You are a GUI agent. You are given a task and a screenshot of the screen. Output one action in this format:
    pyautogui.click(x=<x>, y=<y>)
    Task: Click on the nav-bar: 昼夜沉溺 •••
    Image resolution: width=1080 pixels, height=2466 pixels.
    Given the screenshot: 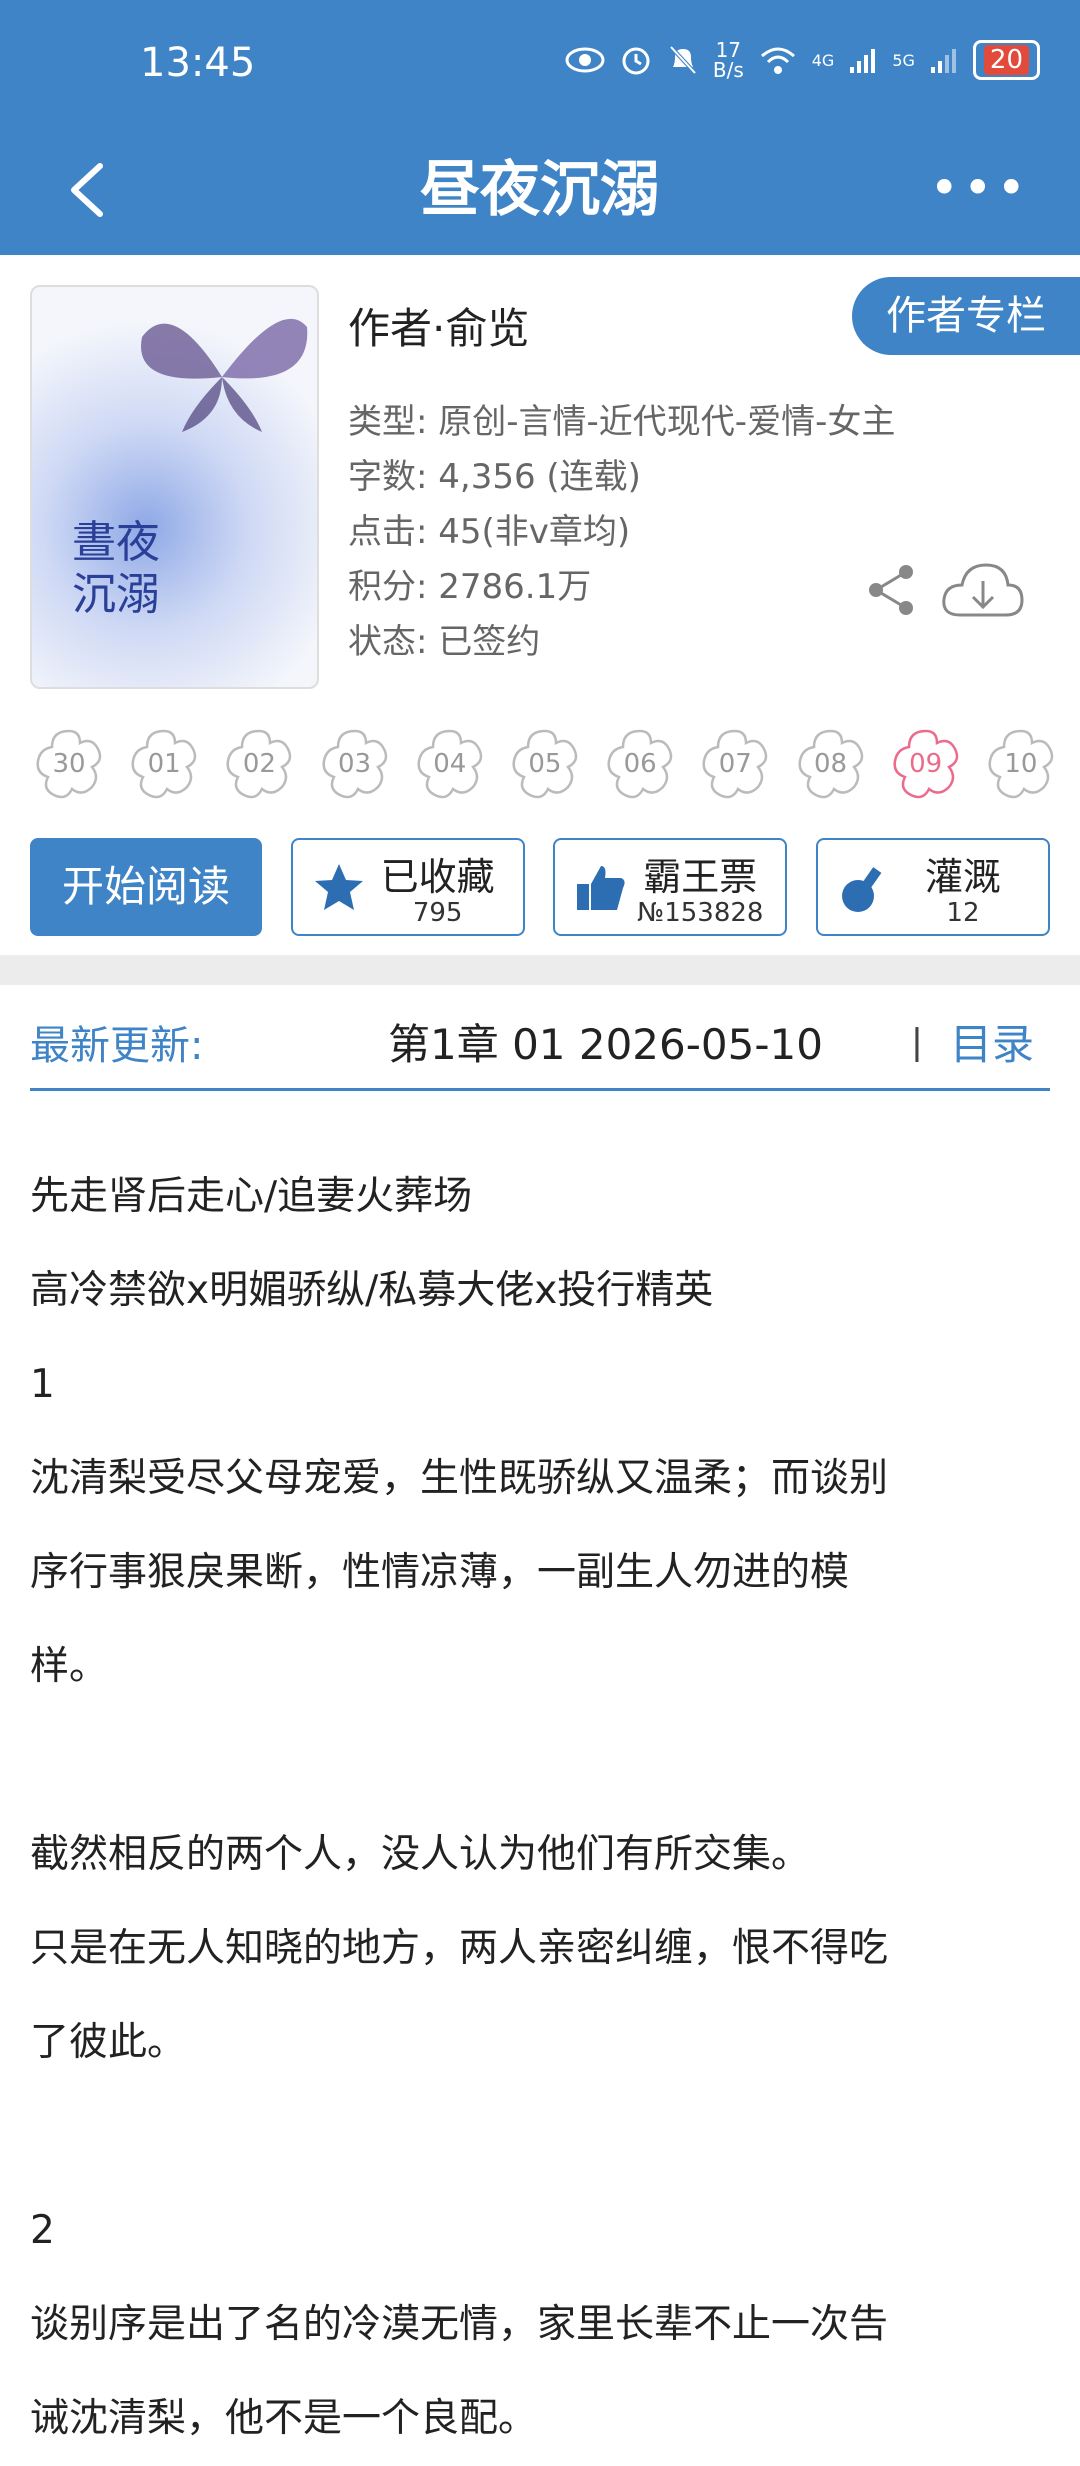 What is the action you would take?
    pyautogui.click(x=540, y=192)
    